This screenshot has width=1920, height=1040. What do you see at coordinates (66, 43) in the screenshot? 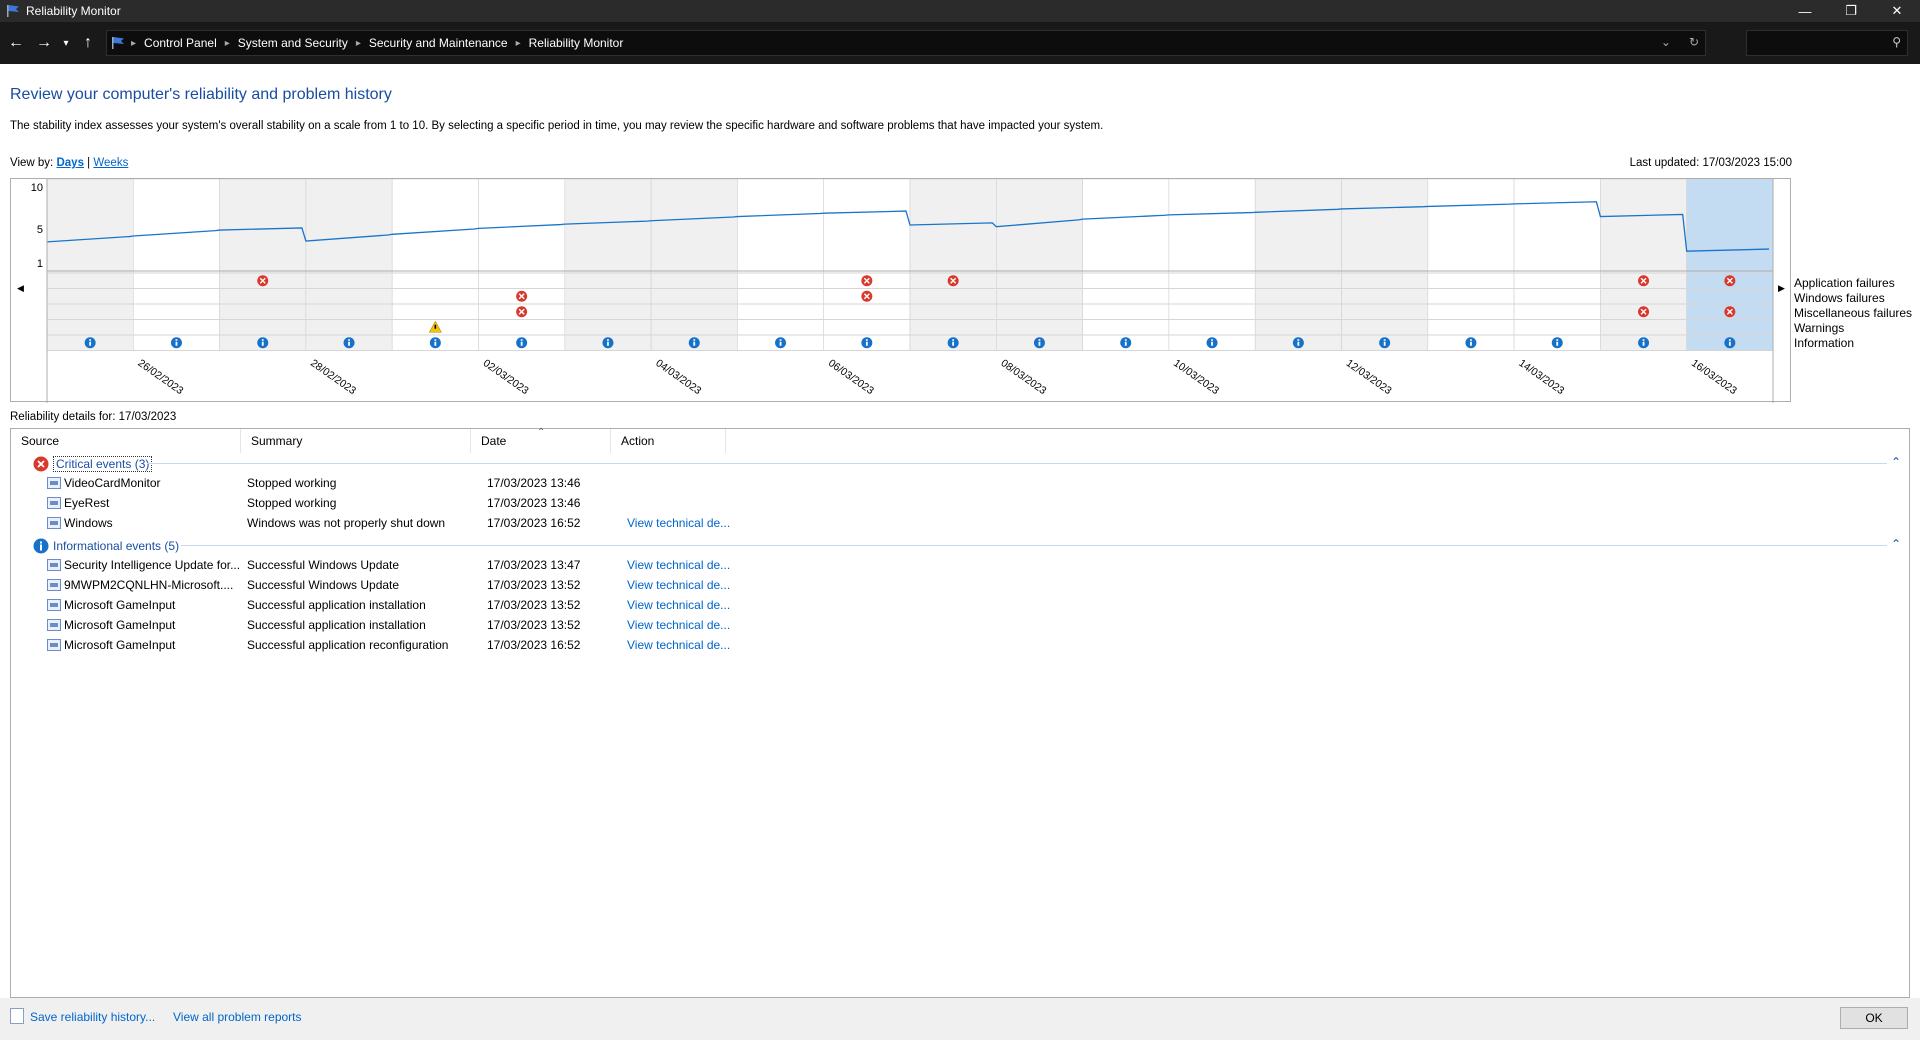
I see `recent-locations-chevron-icon: ▾` at bounding box center [66, 43].